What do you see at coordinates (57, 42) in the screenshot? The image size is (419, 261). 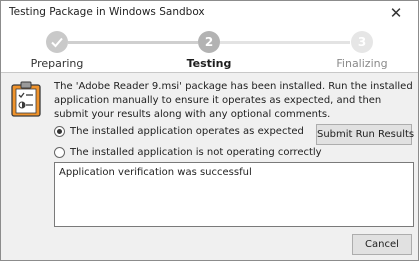 I see `step-preparing-checkmark-icon` at bounding box center [57, 42].